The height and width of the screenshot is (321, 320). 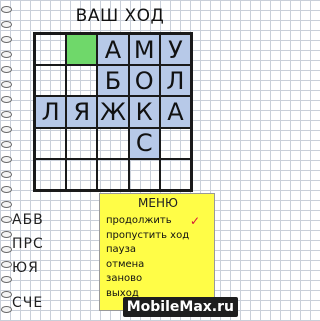 What do you see at coordinates (139, 220) in the screenshot?
I see `menu-item-label: продолжить` at bounding box center [139, 220].